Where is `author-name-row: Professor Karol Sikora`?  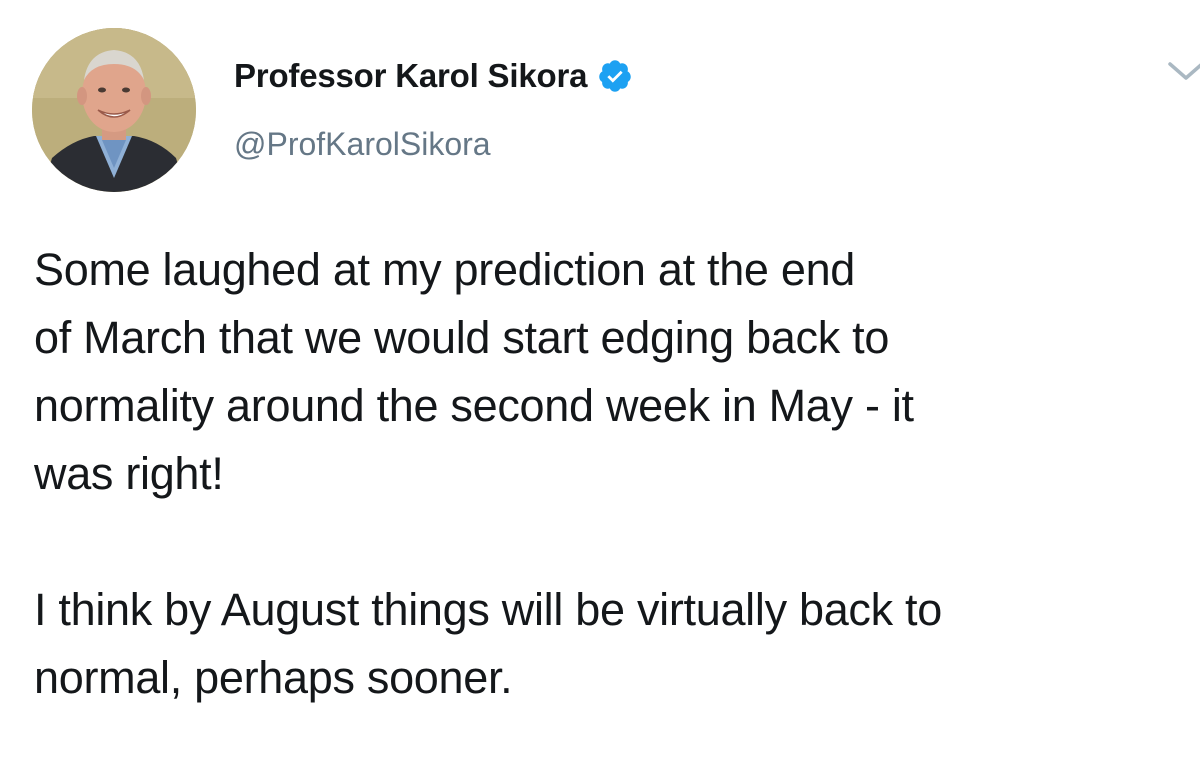
author-name-row: Professor Karol Sikora is located at coordinates (433, 76).